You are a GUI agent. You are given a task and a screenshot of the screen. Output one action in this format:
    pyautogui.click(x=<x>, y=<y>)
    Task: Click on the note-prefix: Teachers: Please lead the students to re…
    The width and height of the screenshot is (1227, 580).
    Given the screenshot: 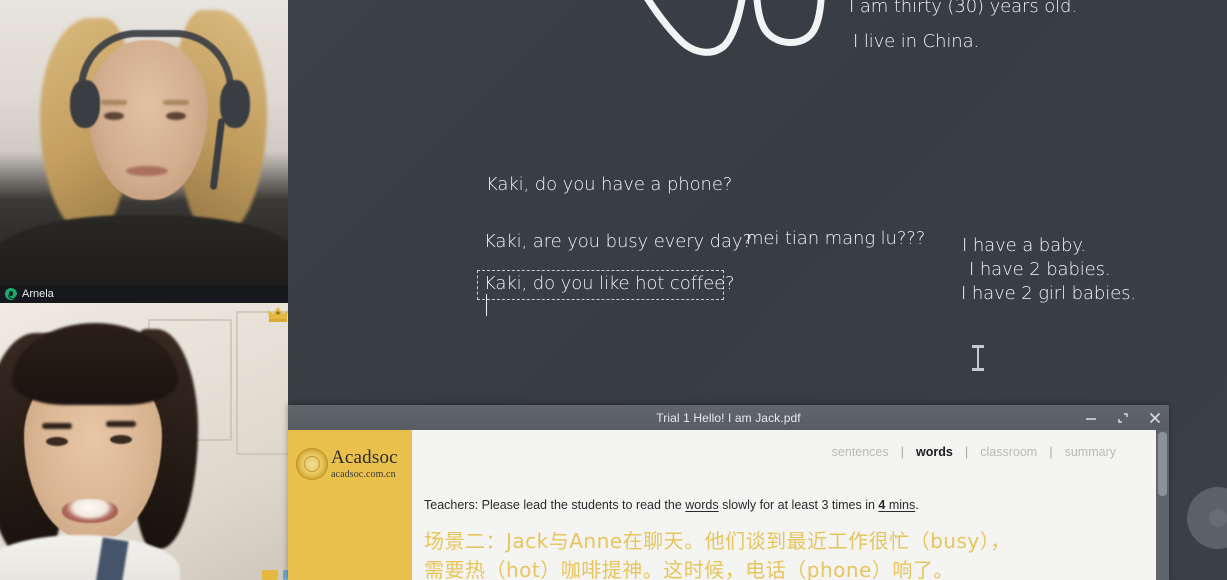 What is the action you would take?
    pyautogui.click(x=555, y=505)
    